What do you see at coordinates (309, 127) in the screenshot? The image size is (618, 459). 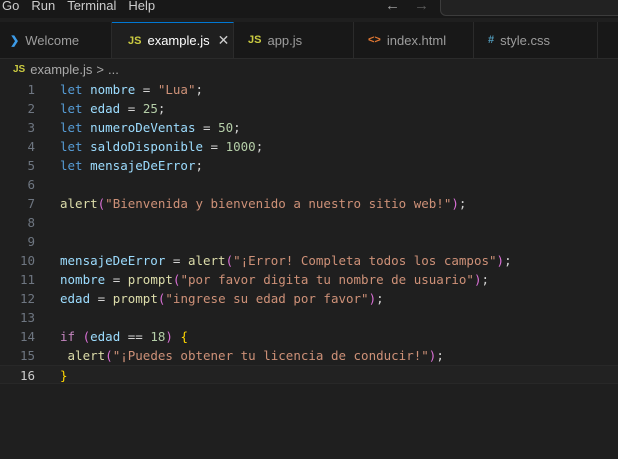 I see `code-line: 3 let numeroDeVentas = 50;` at bounding box center [309, 127].